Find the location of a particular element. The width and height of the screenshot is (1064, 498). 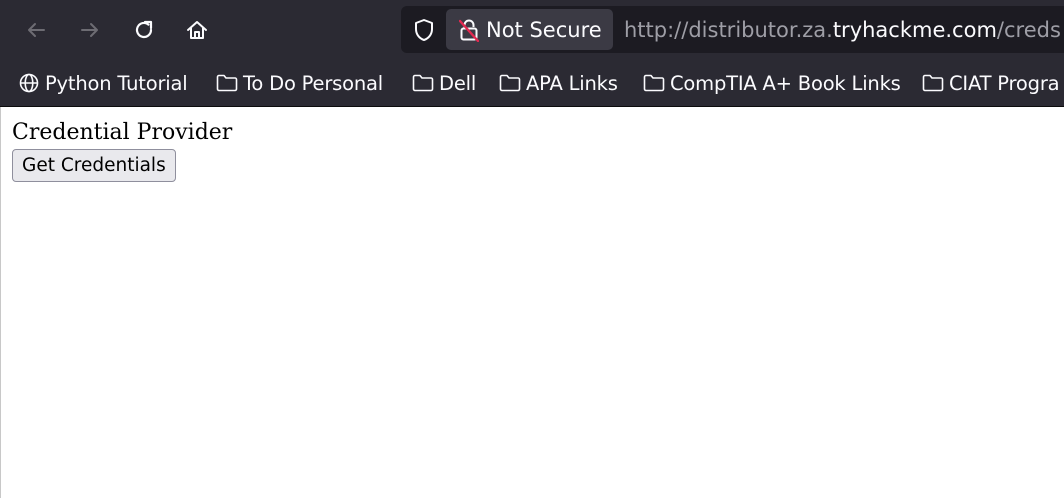

get-credentials-button: Get Credentials is located at coordinates (94, 165).